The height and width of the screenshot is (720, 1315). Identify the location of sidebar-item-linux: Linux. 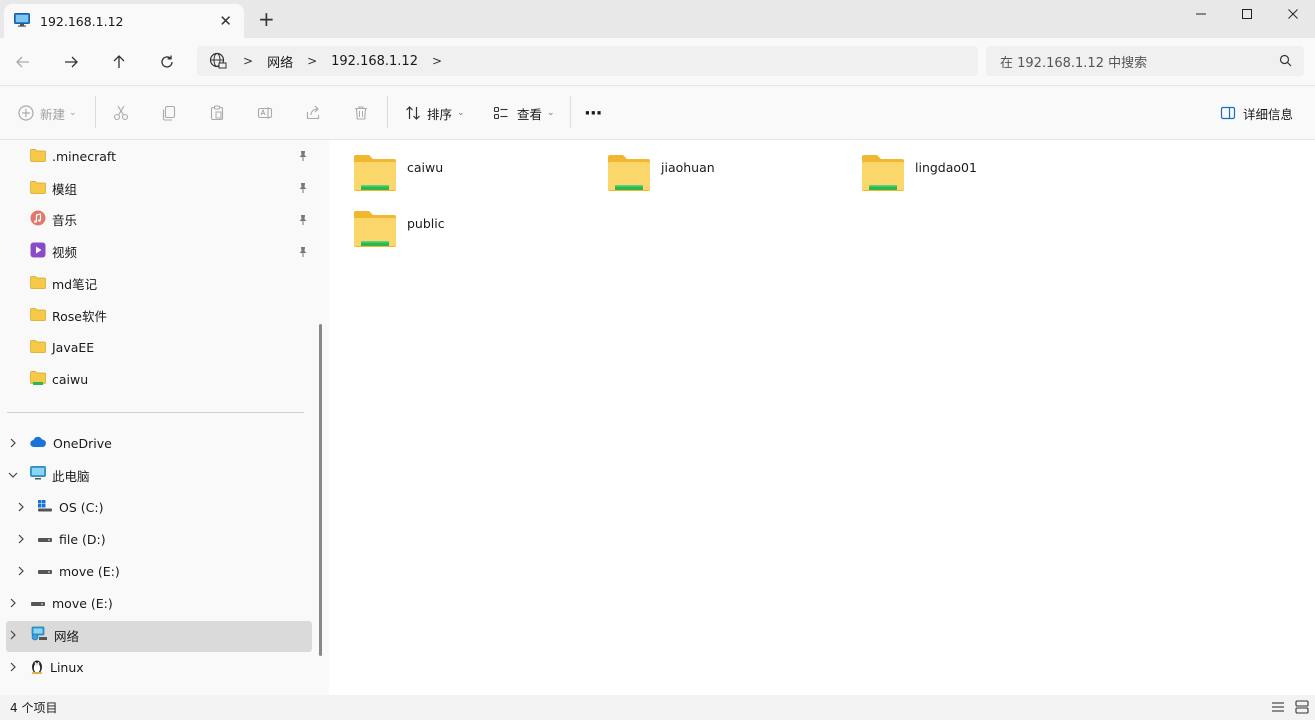
(57, 667).